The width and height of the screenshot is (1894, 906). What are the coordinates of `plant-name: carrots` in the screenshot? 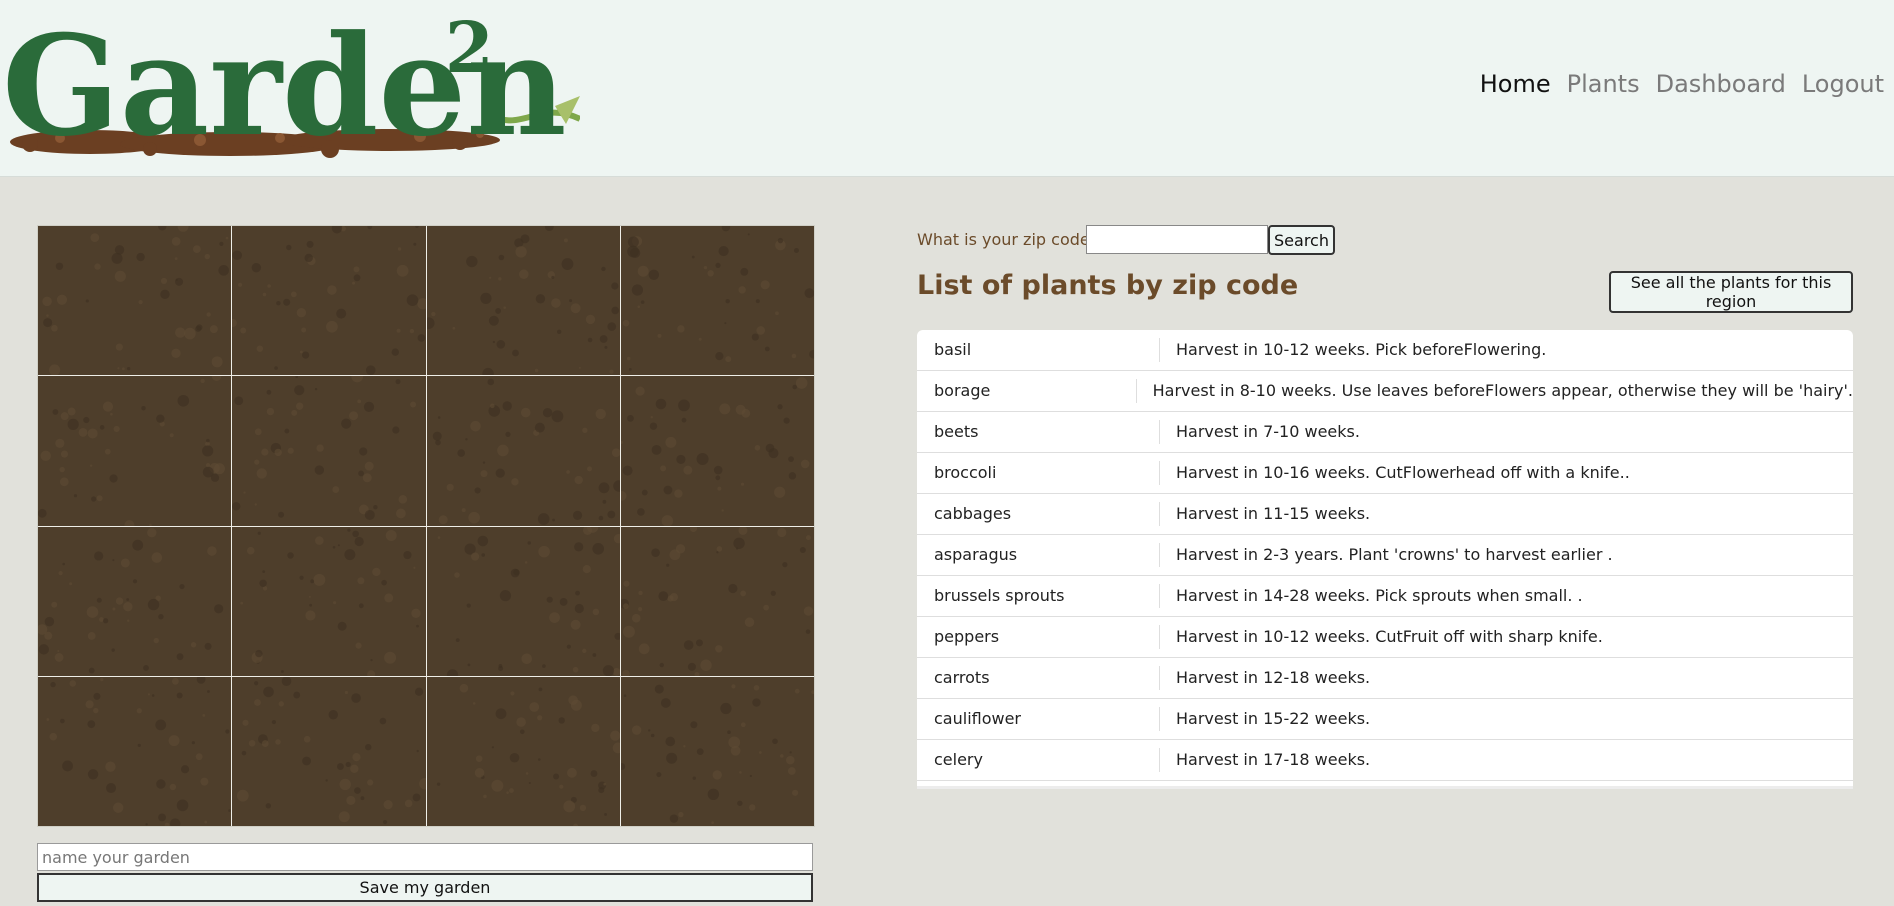 It's located at (1038, 678).